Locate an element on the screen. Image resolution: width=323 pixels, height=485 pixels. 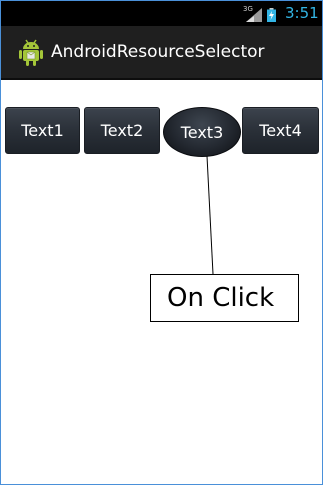
android-icon is located at coordinates (31, 53).